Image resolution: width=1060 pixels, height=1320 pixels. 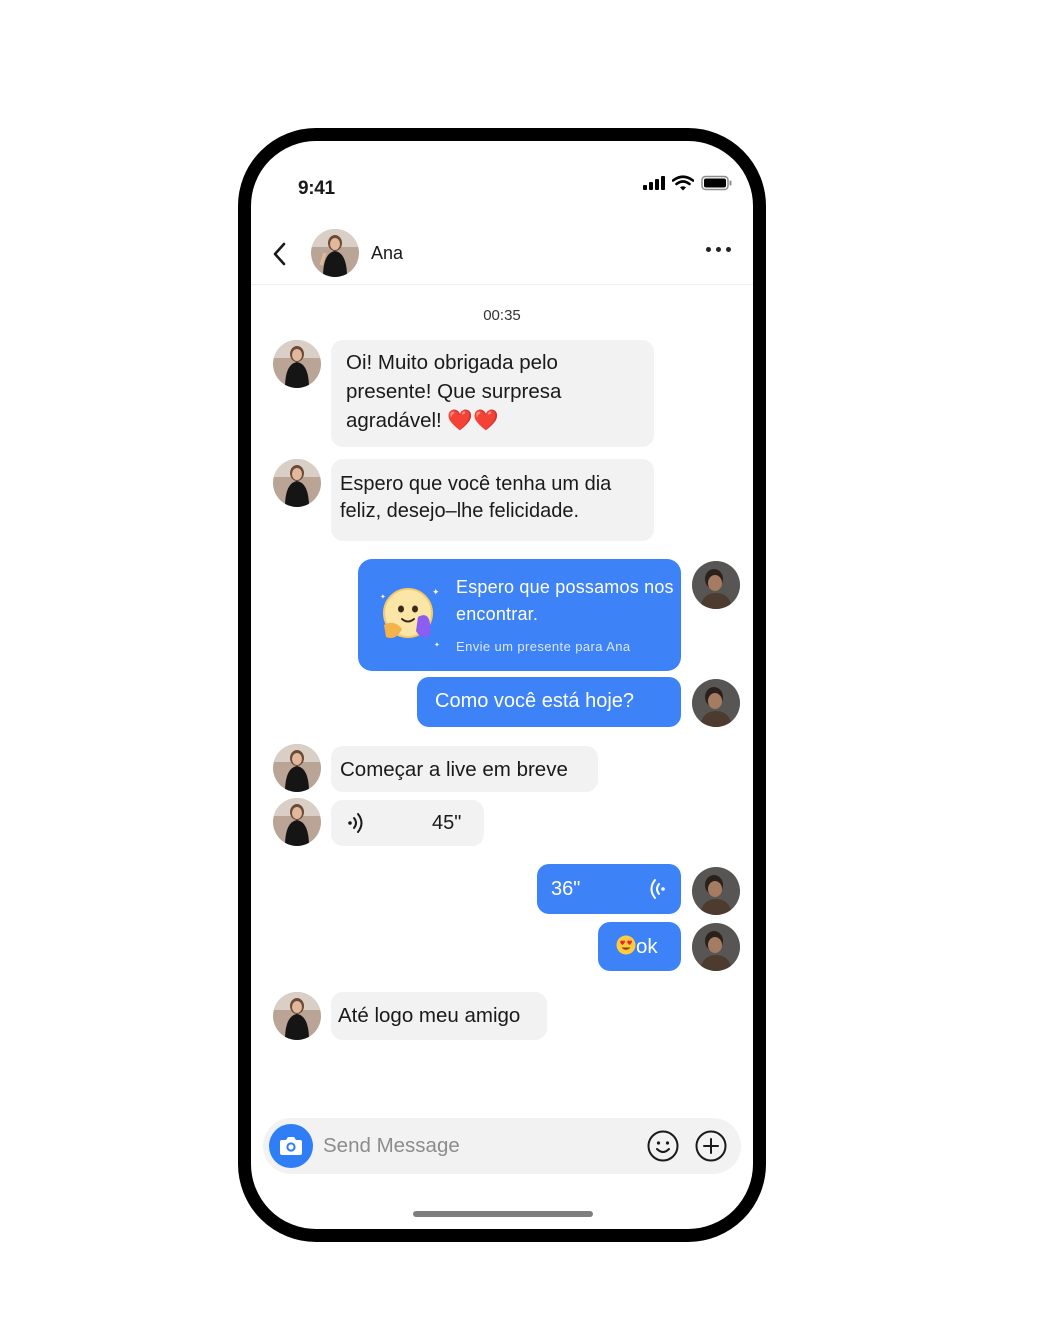 I want to click on gift-message-title: Espero que possamos nos encontrar., so click(x=565, y=600).